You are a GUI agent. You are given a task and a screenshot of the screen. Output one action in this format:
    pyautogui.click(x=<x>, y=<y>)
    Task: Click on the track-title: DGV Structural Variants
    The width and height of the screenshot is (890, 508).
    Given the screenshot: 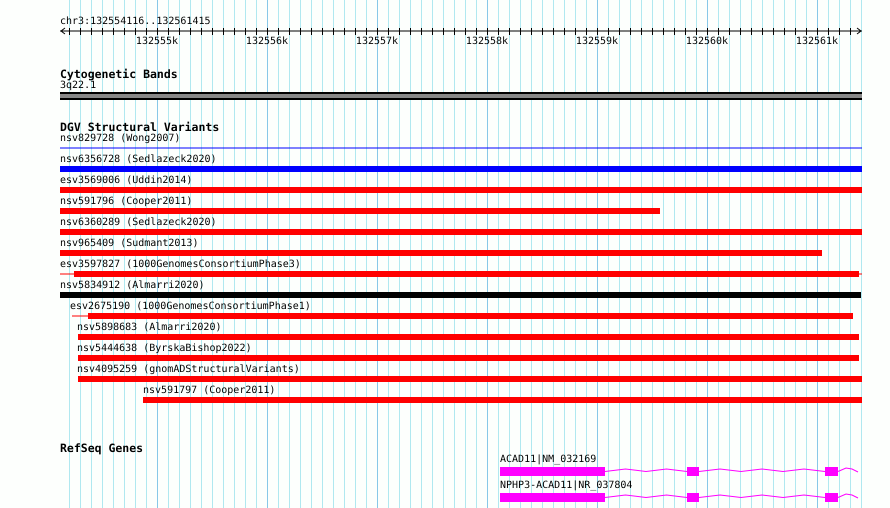 What is the action you would take?
    pyautogui.click(x=140, y=127)
    